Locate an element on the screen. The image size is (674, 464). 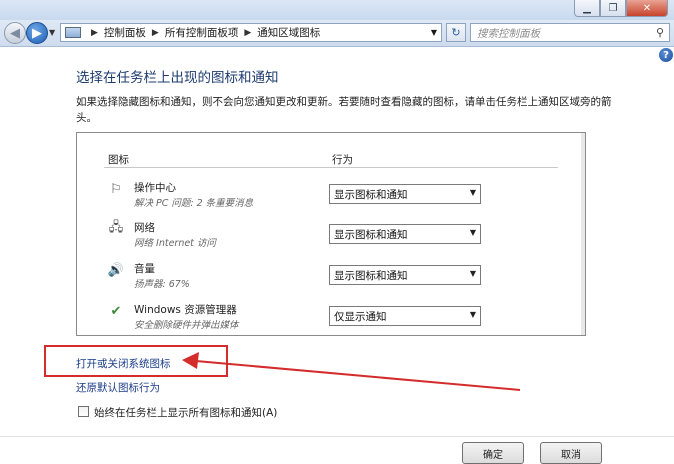
ok-button: 确定 is located at coordinates (493, 453).